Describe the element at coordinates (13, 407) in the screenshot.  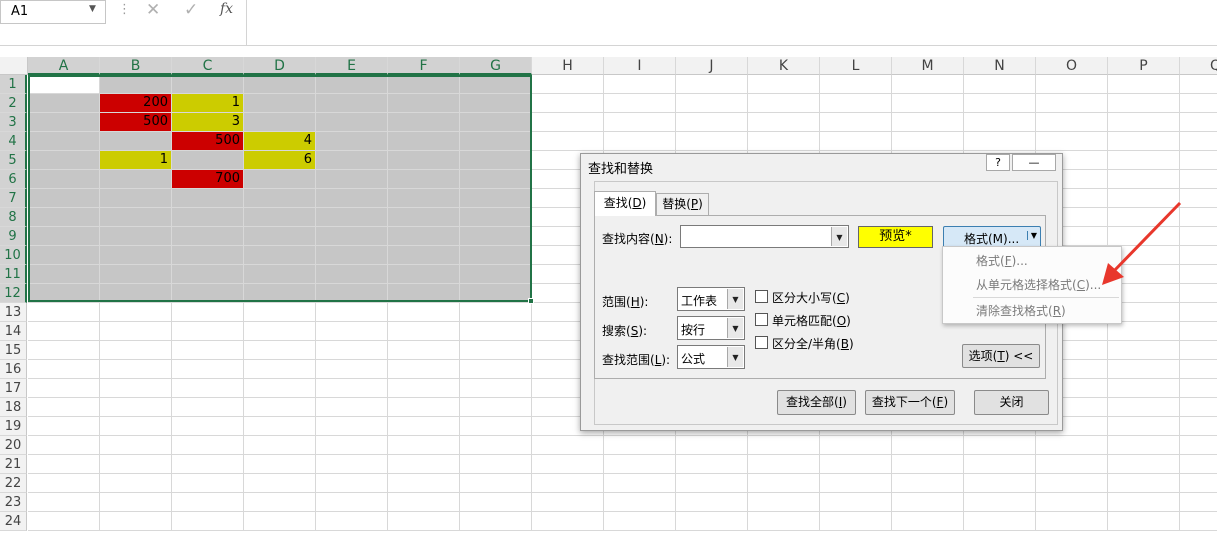
I see `row-header: 18` at that location.